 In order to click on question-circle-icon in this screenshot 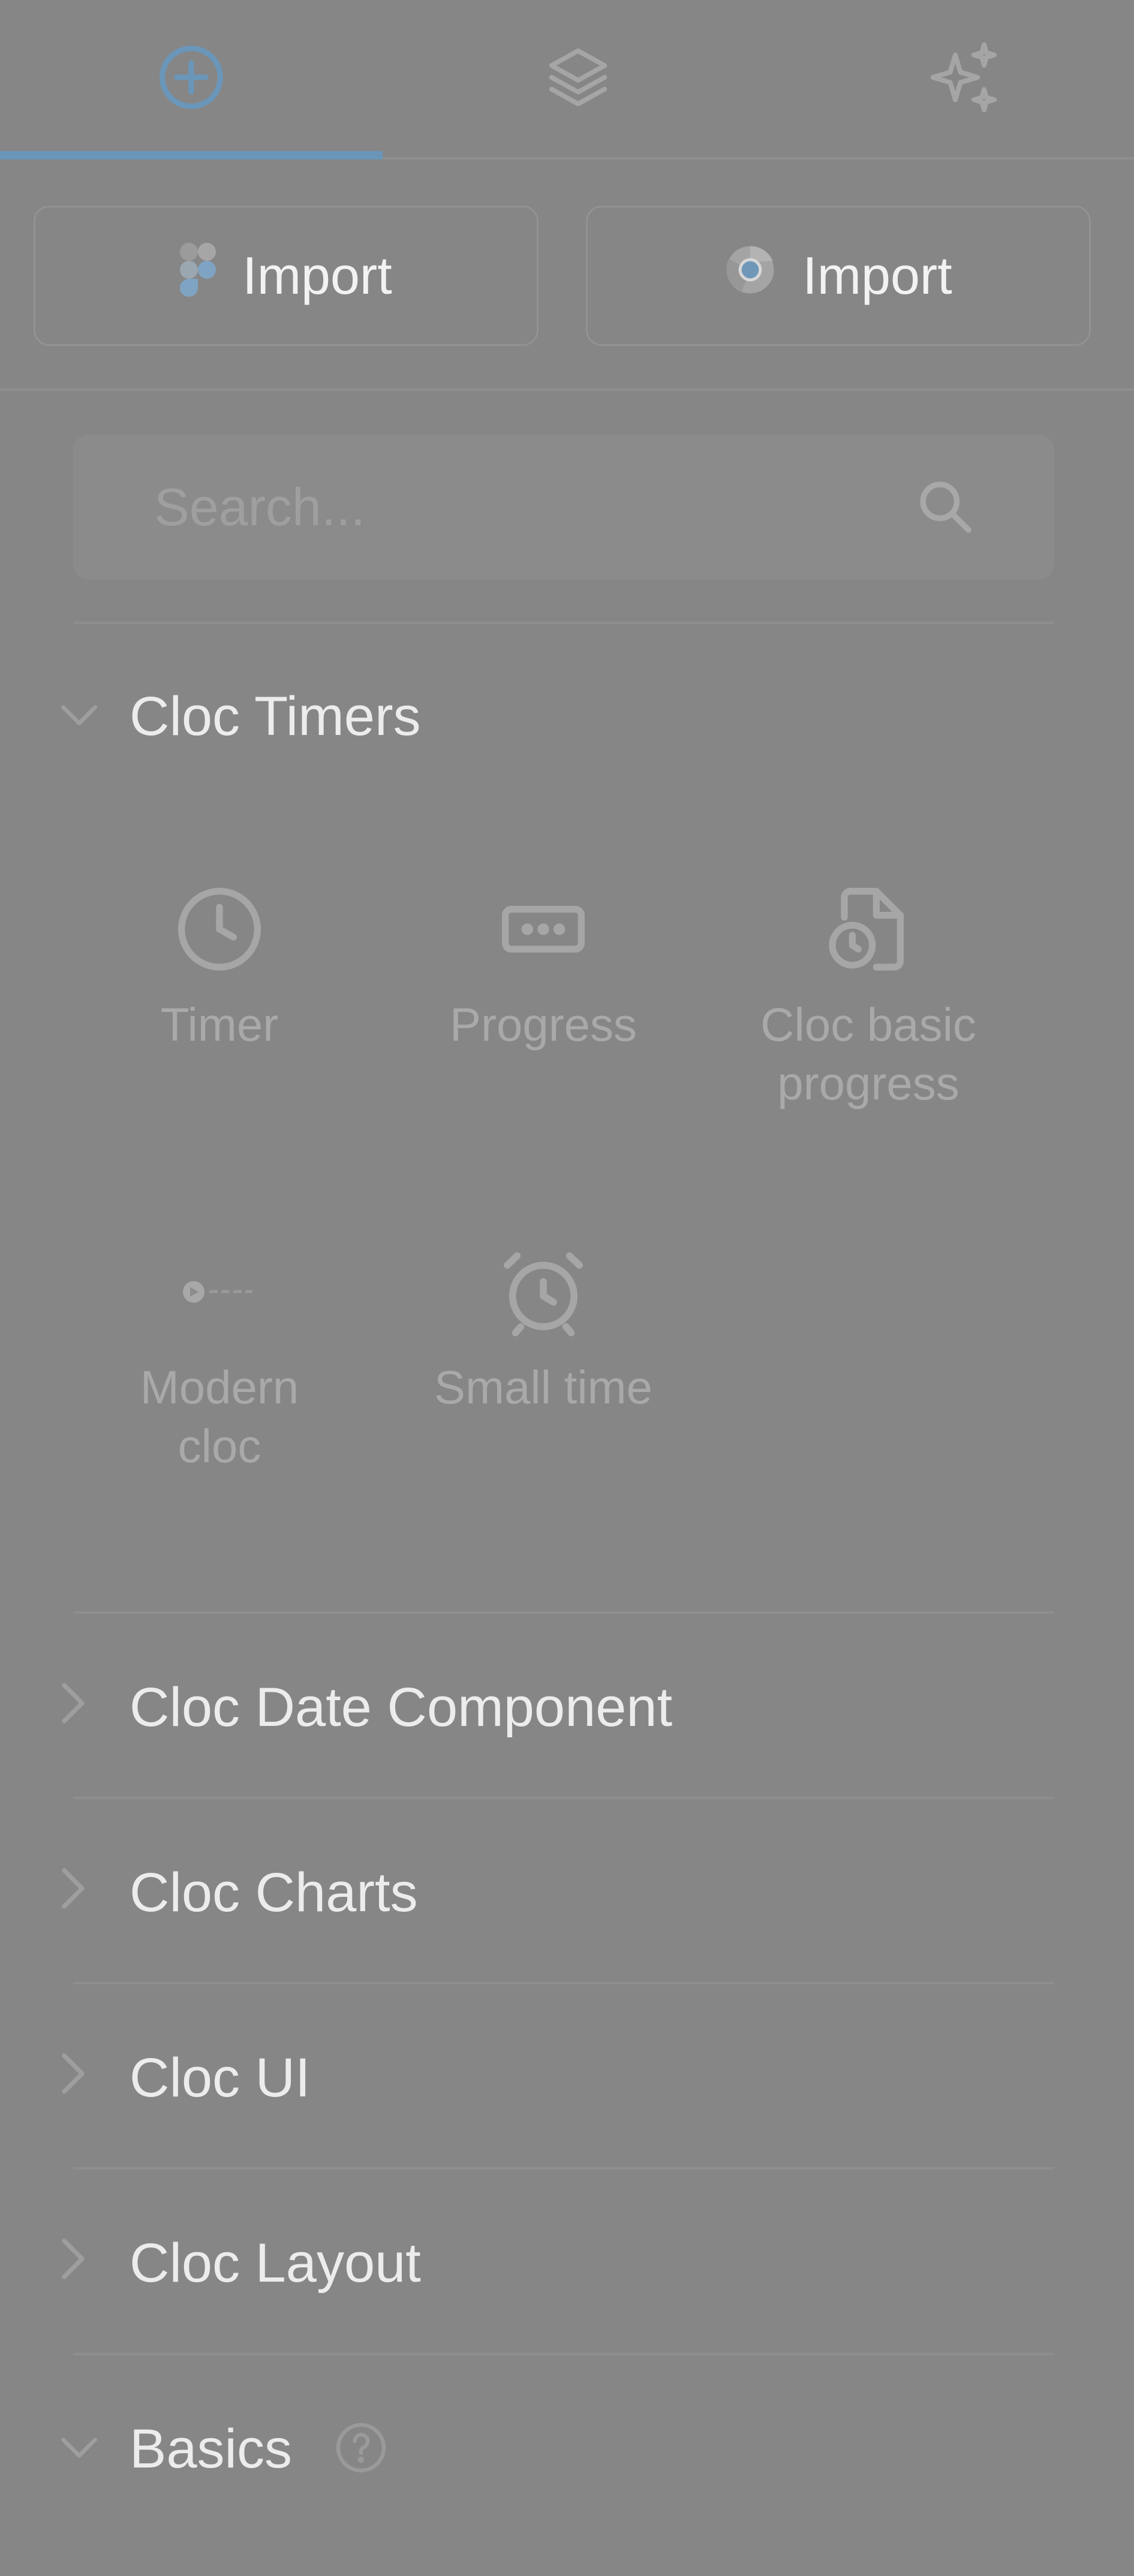, I will do `click(361, 2449)`.